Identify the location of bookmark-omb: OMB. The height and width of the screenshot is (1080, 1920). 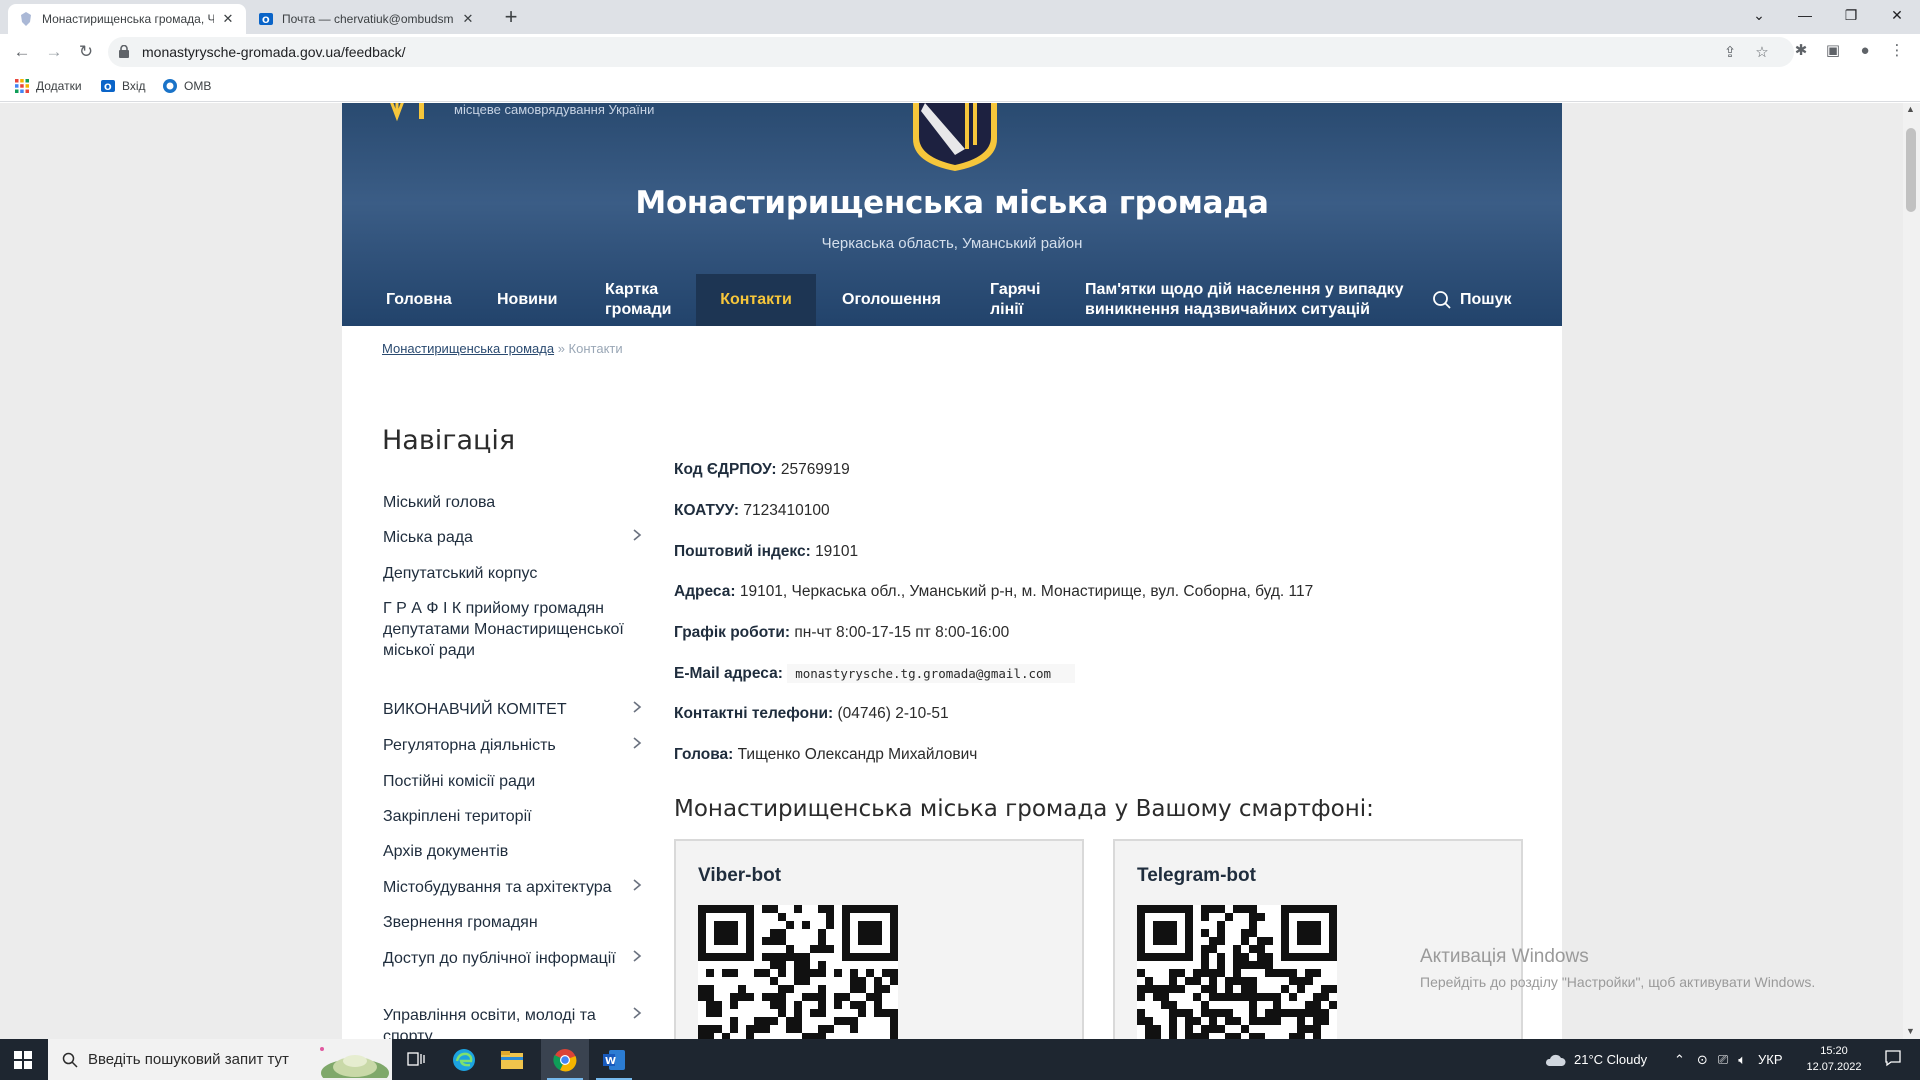
(186, 86).